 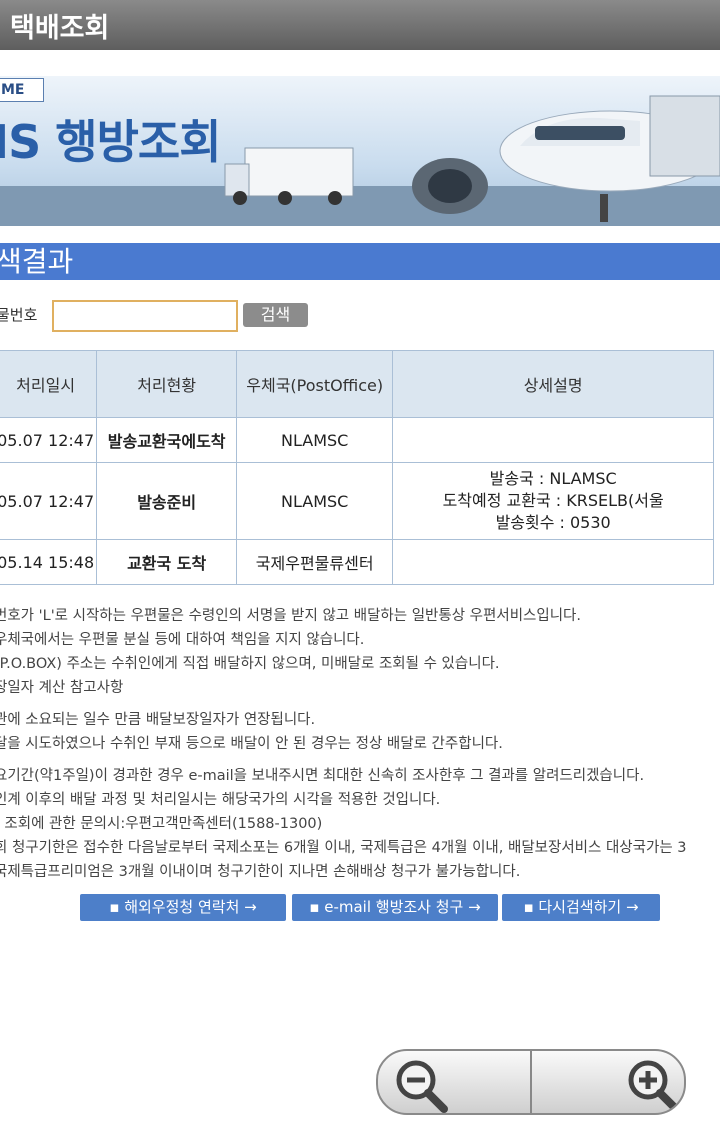 What do you see at coordinates (454, 1082) in the screenshot?
I see `zoom-out-button` at bounding box center [454, 1082].